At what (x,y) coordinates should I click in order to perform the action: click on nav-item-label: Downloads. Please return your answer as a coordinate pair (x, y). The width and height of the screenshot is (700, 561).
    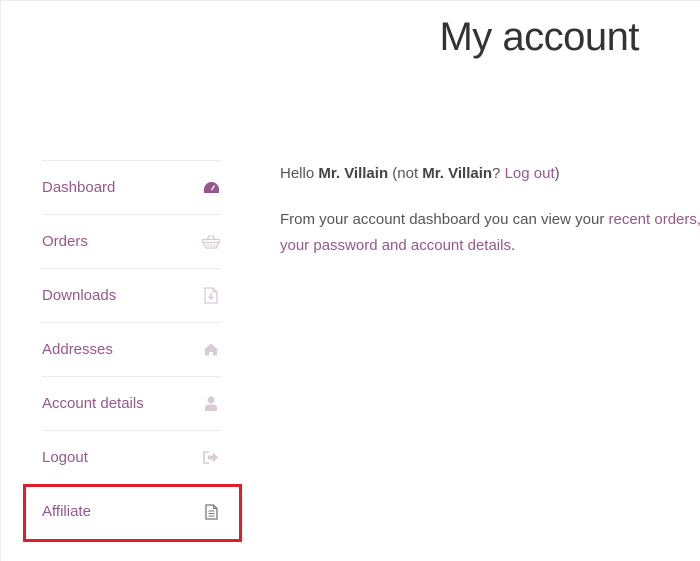
    Looking at the image, I should click on (79, 295).